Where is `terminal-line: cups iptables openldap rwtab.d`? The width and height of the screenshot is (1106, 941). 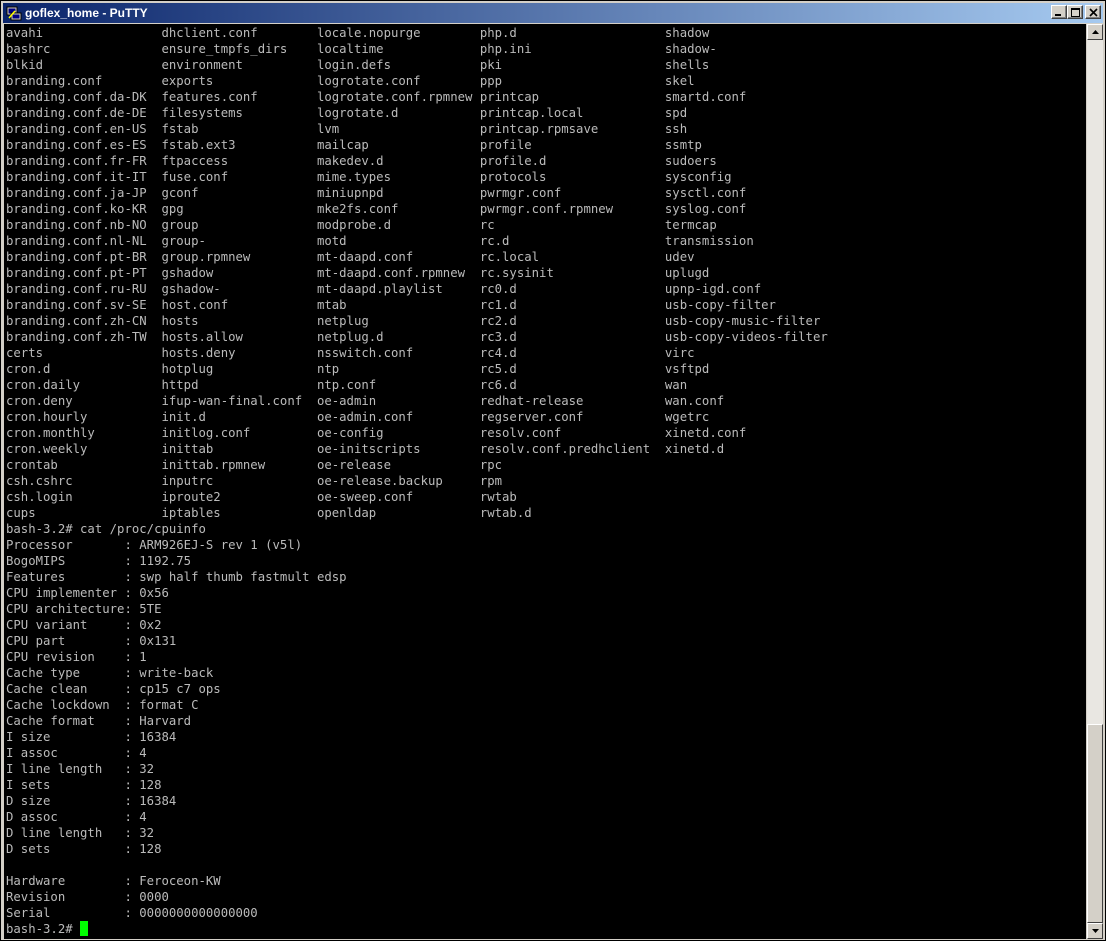
terminal-line: cups iptables openldap rwtab.d is located at coordinates (269, 513).